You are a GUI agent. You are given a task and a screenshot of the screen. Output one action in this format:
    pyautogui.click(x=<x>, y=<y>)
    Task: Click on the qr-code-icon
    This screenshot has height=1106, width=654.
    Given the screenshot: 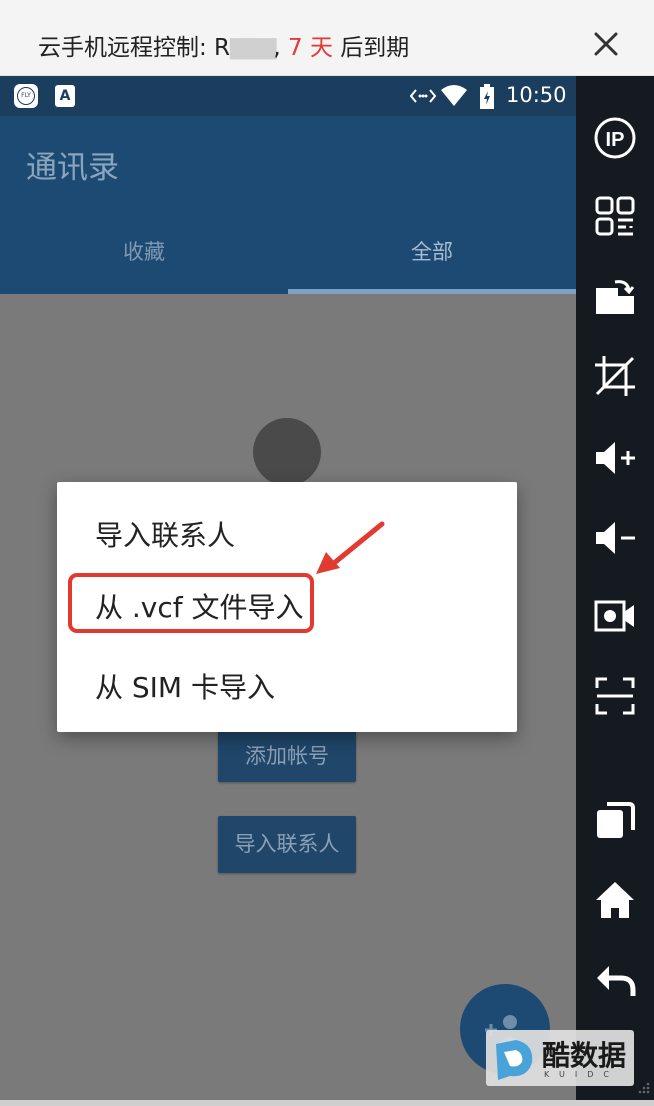 What is the action you would take?
    pyautogui.click(x=615, y=216)
    